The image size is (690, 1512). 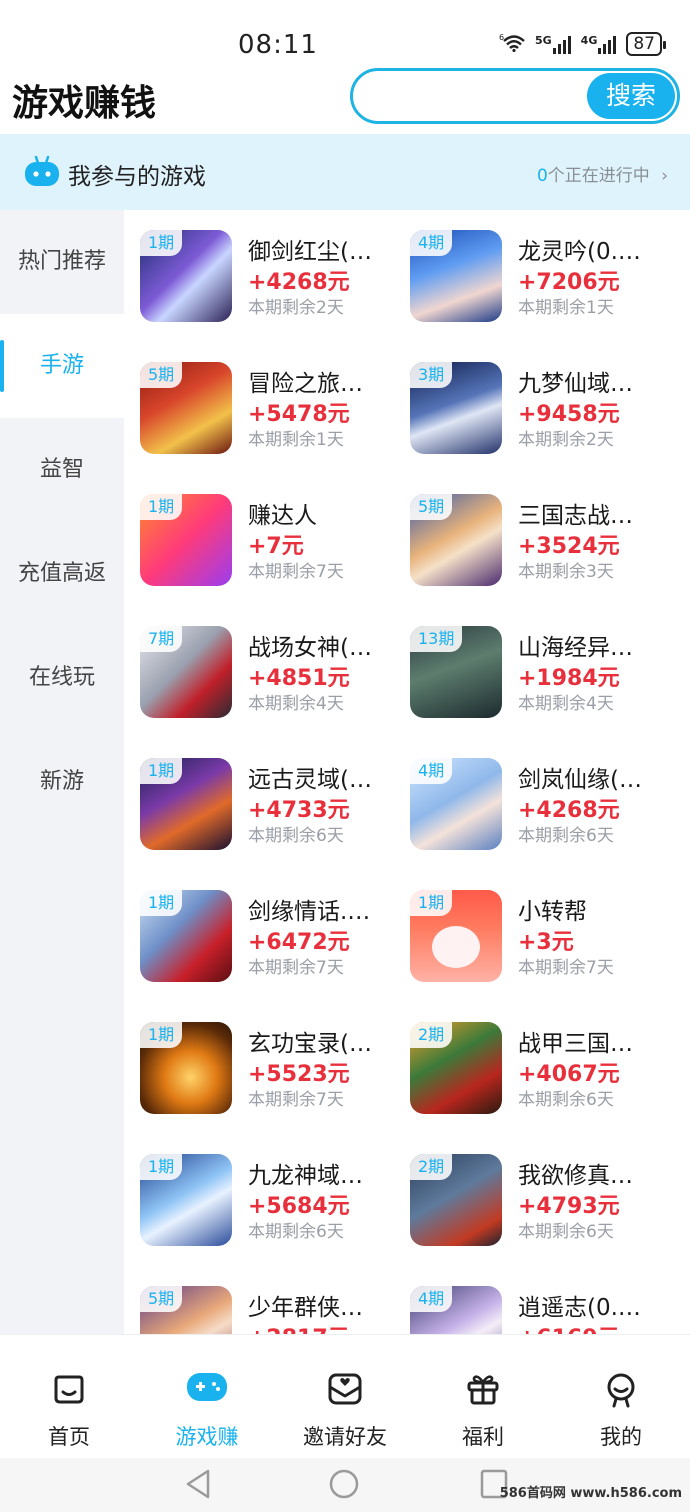 I want to click on game-card: 4期 剑岚仙缘(… +4268元 本期剩余6天, so click(x=529, y=794).